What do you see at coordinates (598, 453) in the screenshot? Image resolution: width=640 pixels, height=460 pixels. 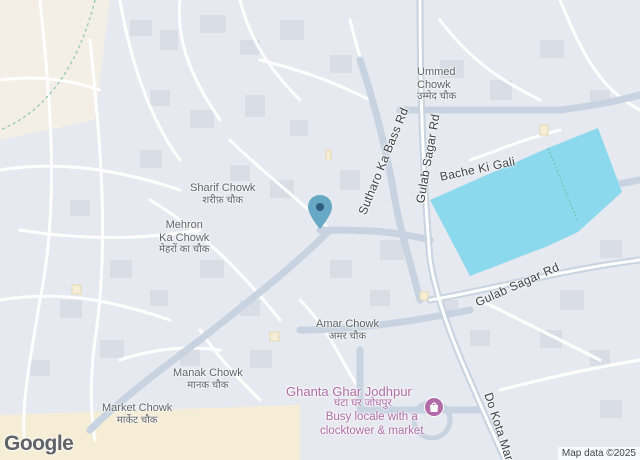 I see `map-attribution: Map data ©2025` at bounding box center [598, 453].